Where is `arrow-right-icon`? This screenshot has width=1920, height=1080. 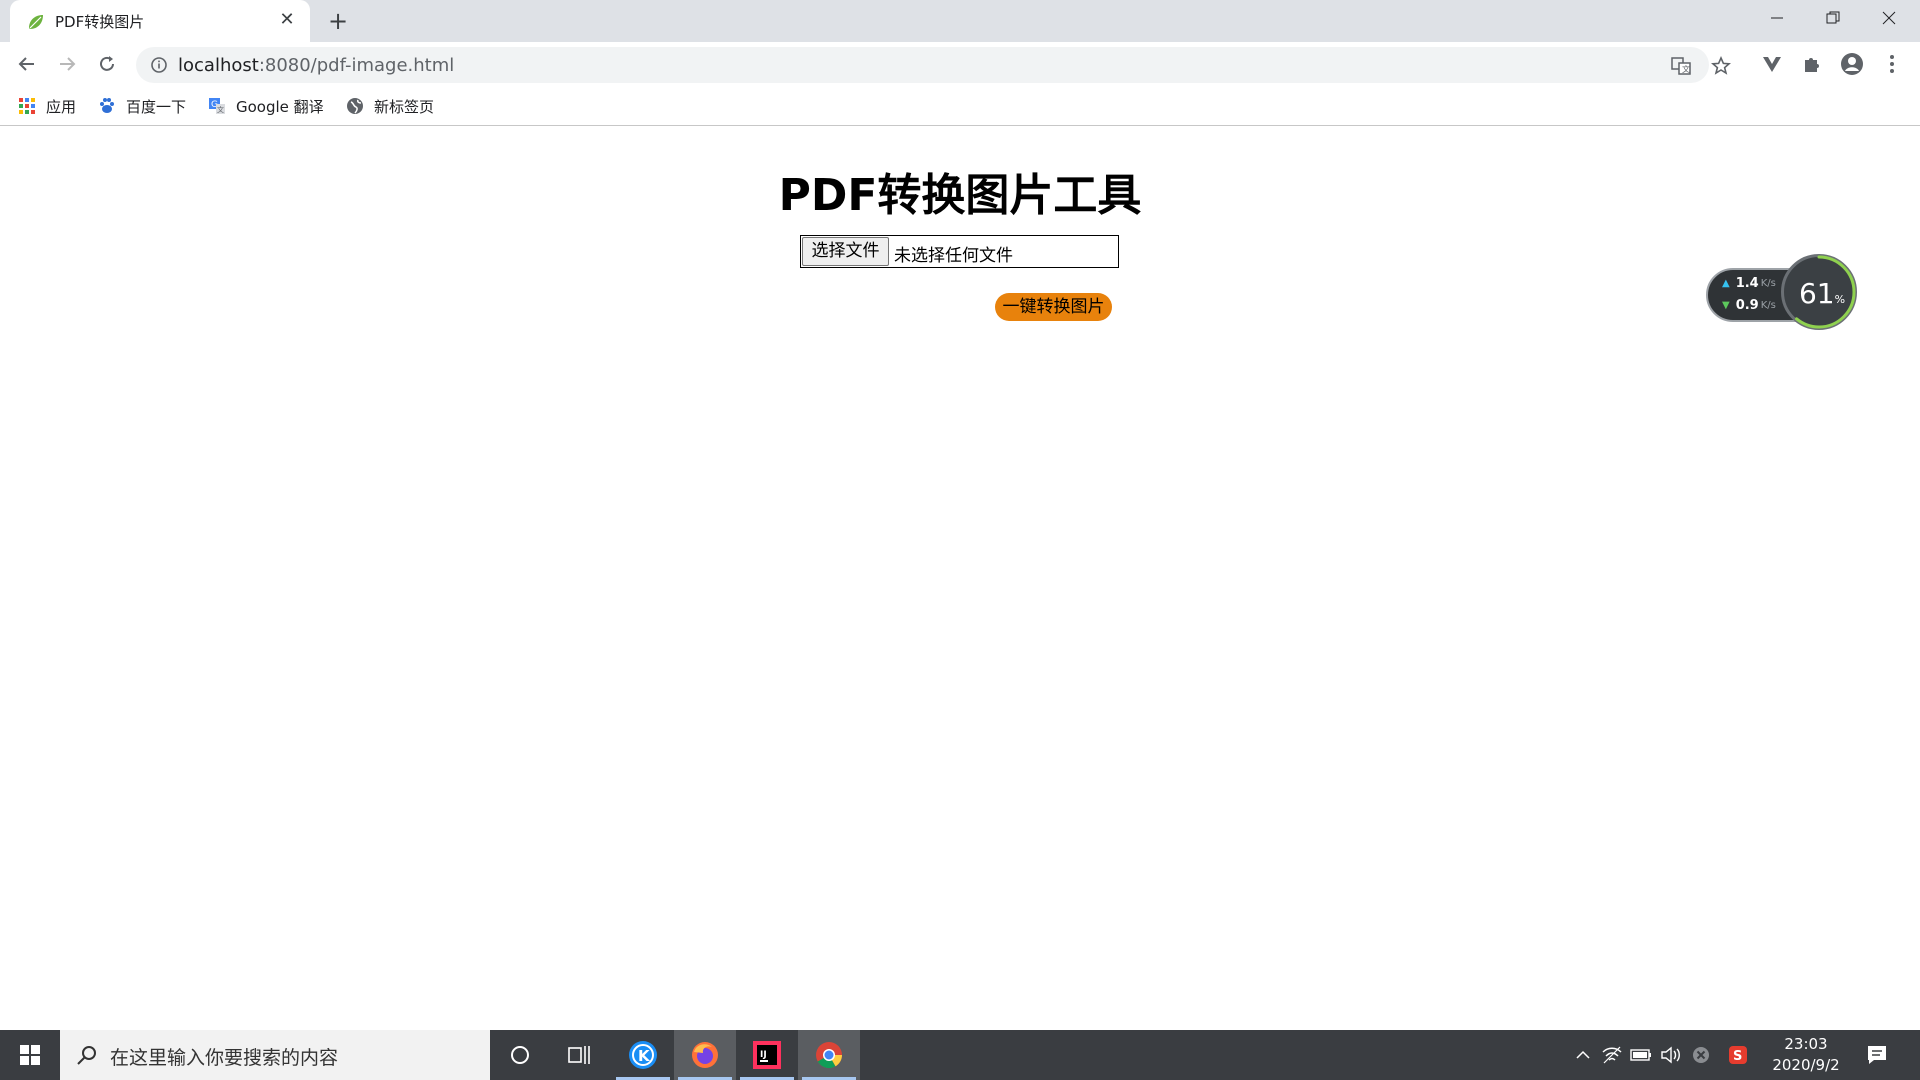
arrow-right-icon is located at coordinates (68, 64).